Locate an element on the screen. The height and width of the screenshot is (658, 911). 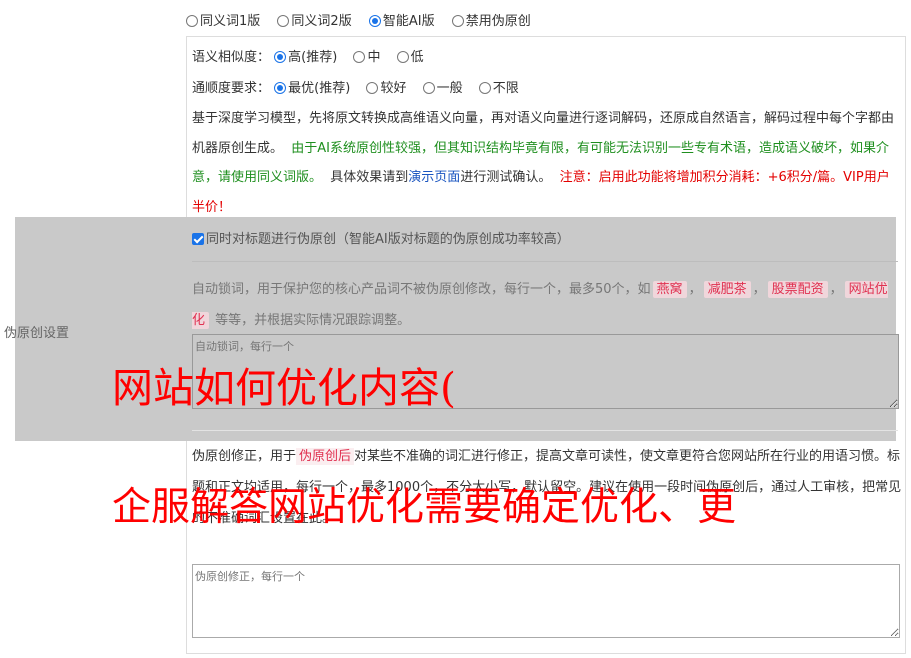
example-tag: 股票配资 is located at coordinates (797, 289).